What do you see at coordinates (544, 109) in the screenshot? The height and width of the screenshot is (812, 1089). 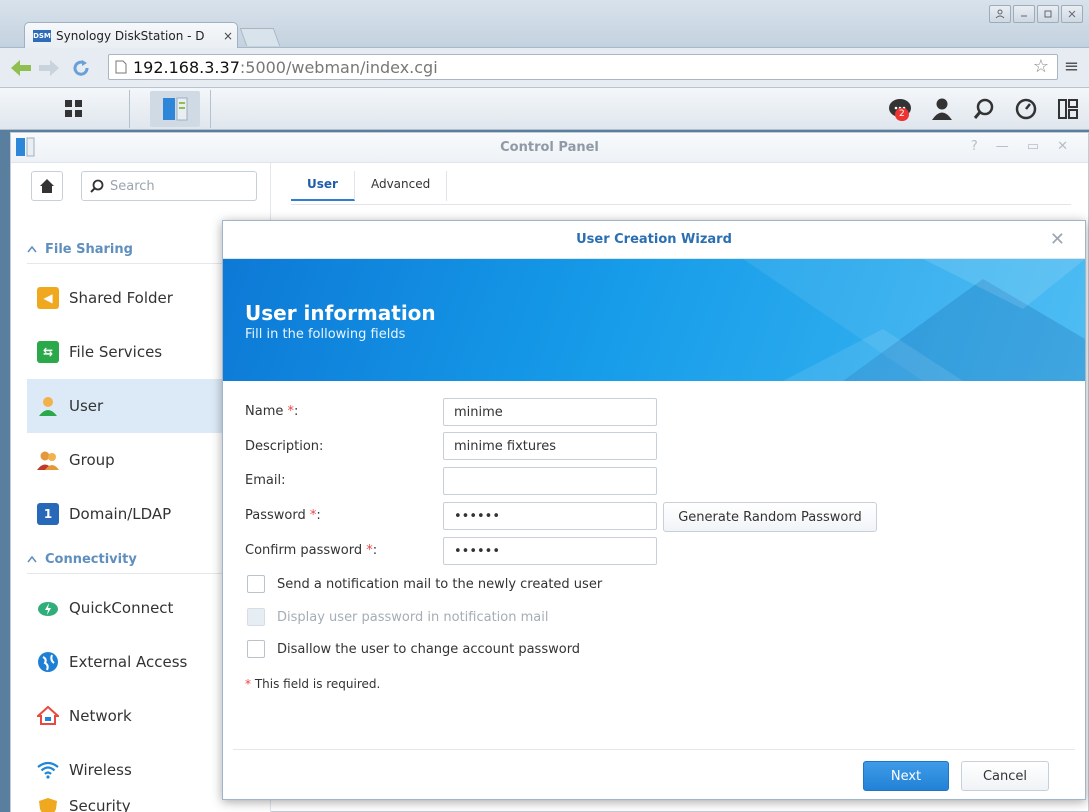 I see `dsm-taskbar: 2` at bounding box center [544, 109].